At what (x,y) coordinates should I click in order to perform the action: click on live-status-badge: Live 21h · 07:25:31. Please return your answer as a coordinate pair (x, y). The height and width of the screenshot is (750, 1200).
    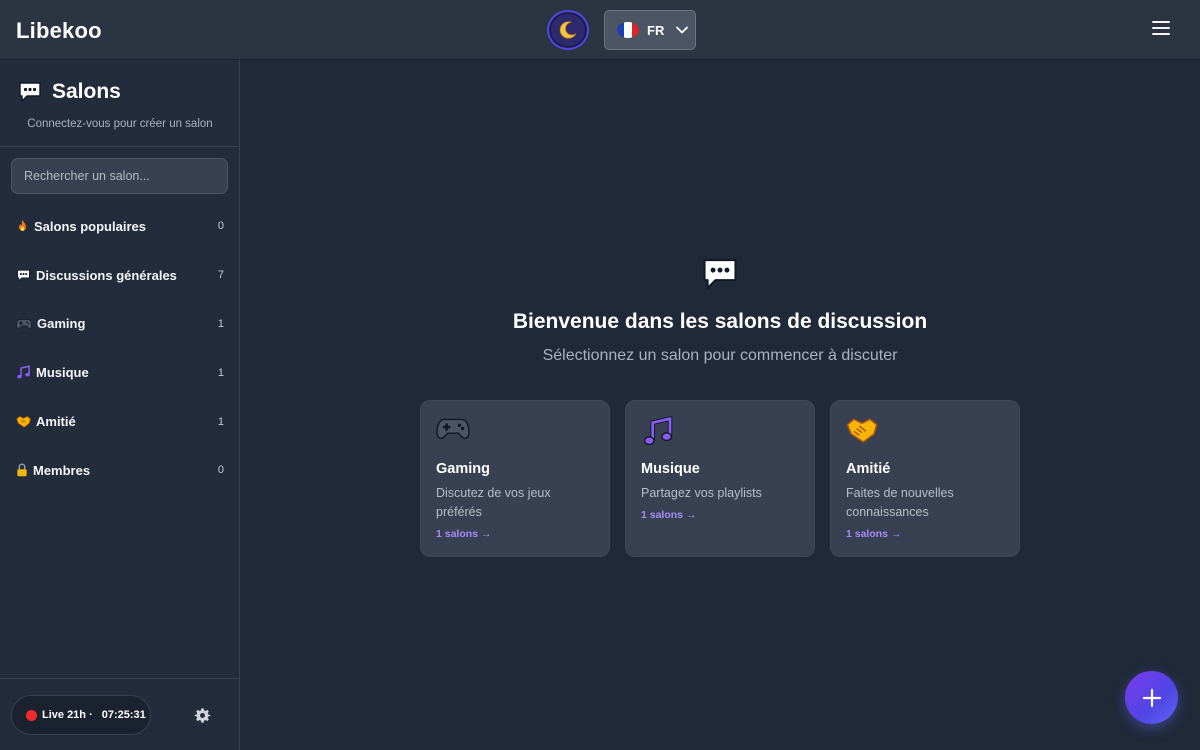
    Looking at the image, I should click on (81, 715).